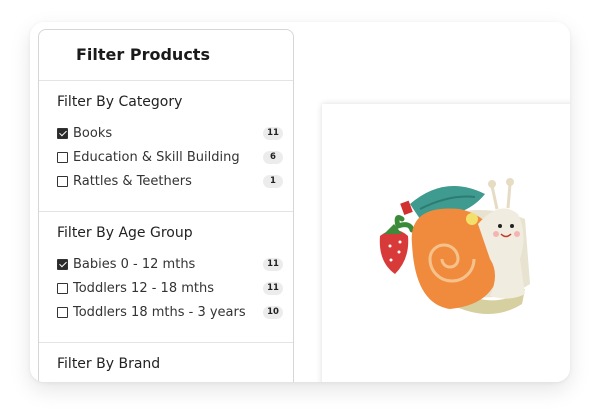 Image resolution: width=600 pixels, height=417 pixels. What do you see at coordinates (120, 102) in the screenshot?
I see `section-title: Filter By Category` at bounding box center [120, 102].